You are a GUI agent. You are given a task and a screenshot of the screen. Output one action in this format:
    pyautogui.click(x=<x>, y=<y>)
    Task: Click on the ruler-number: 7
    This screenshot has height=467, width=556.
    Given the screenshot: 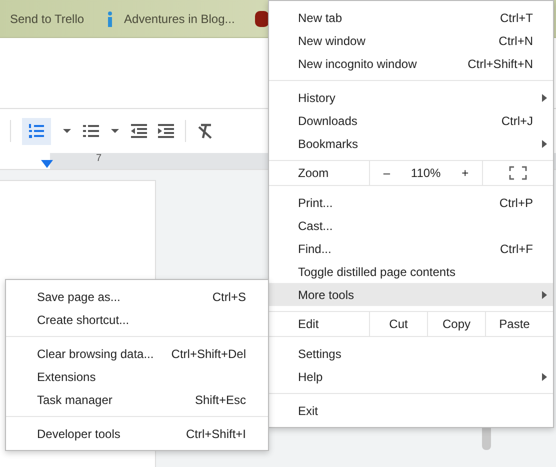 What is the action you would take?
    pyautogui.click(x=99, y=158)
    